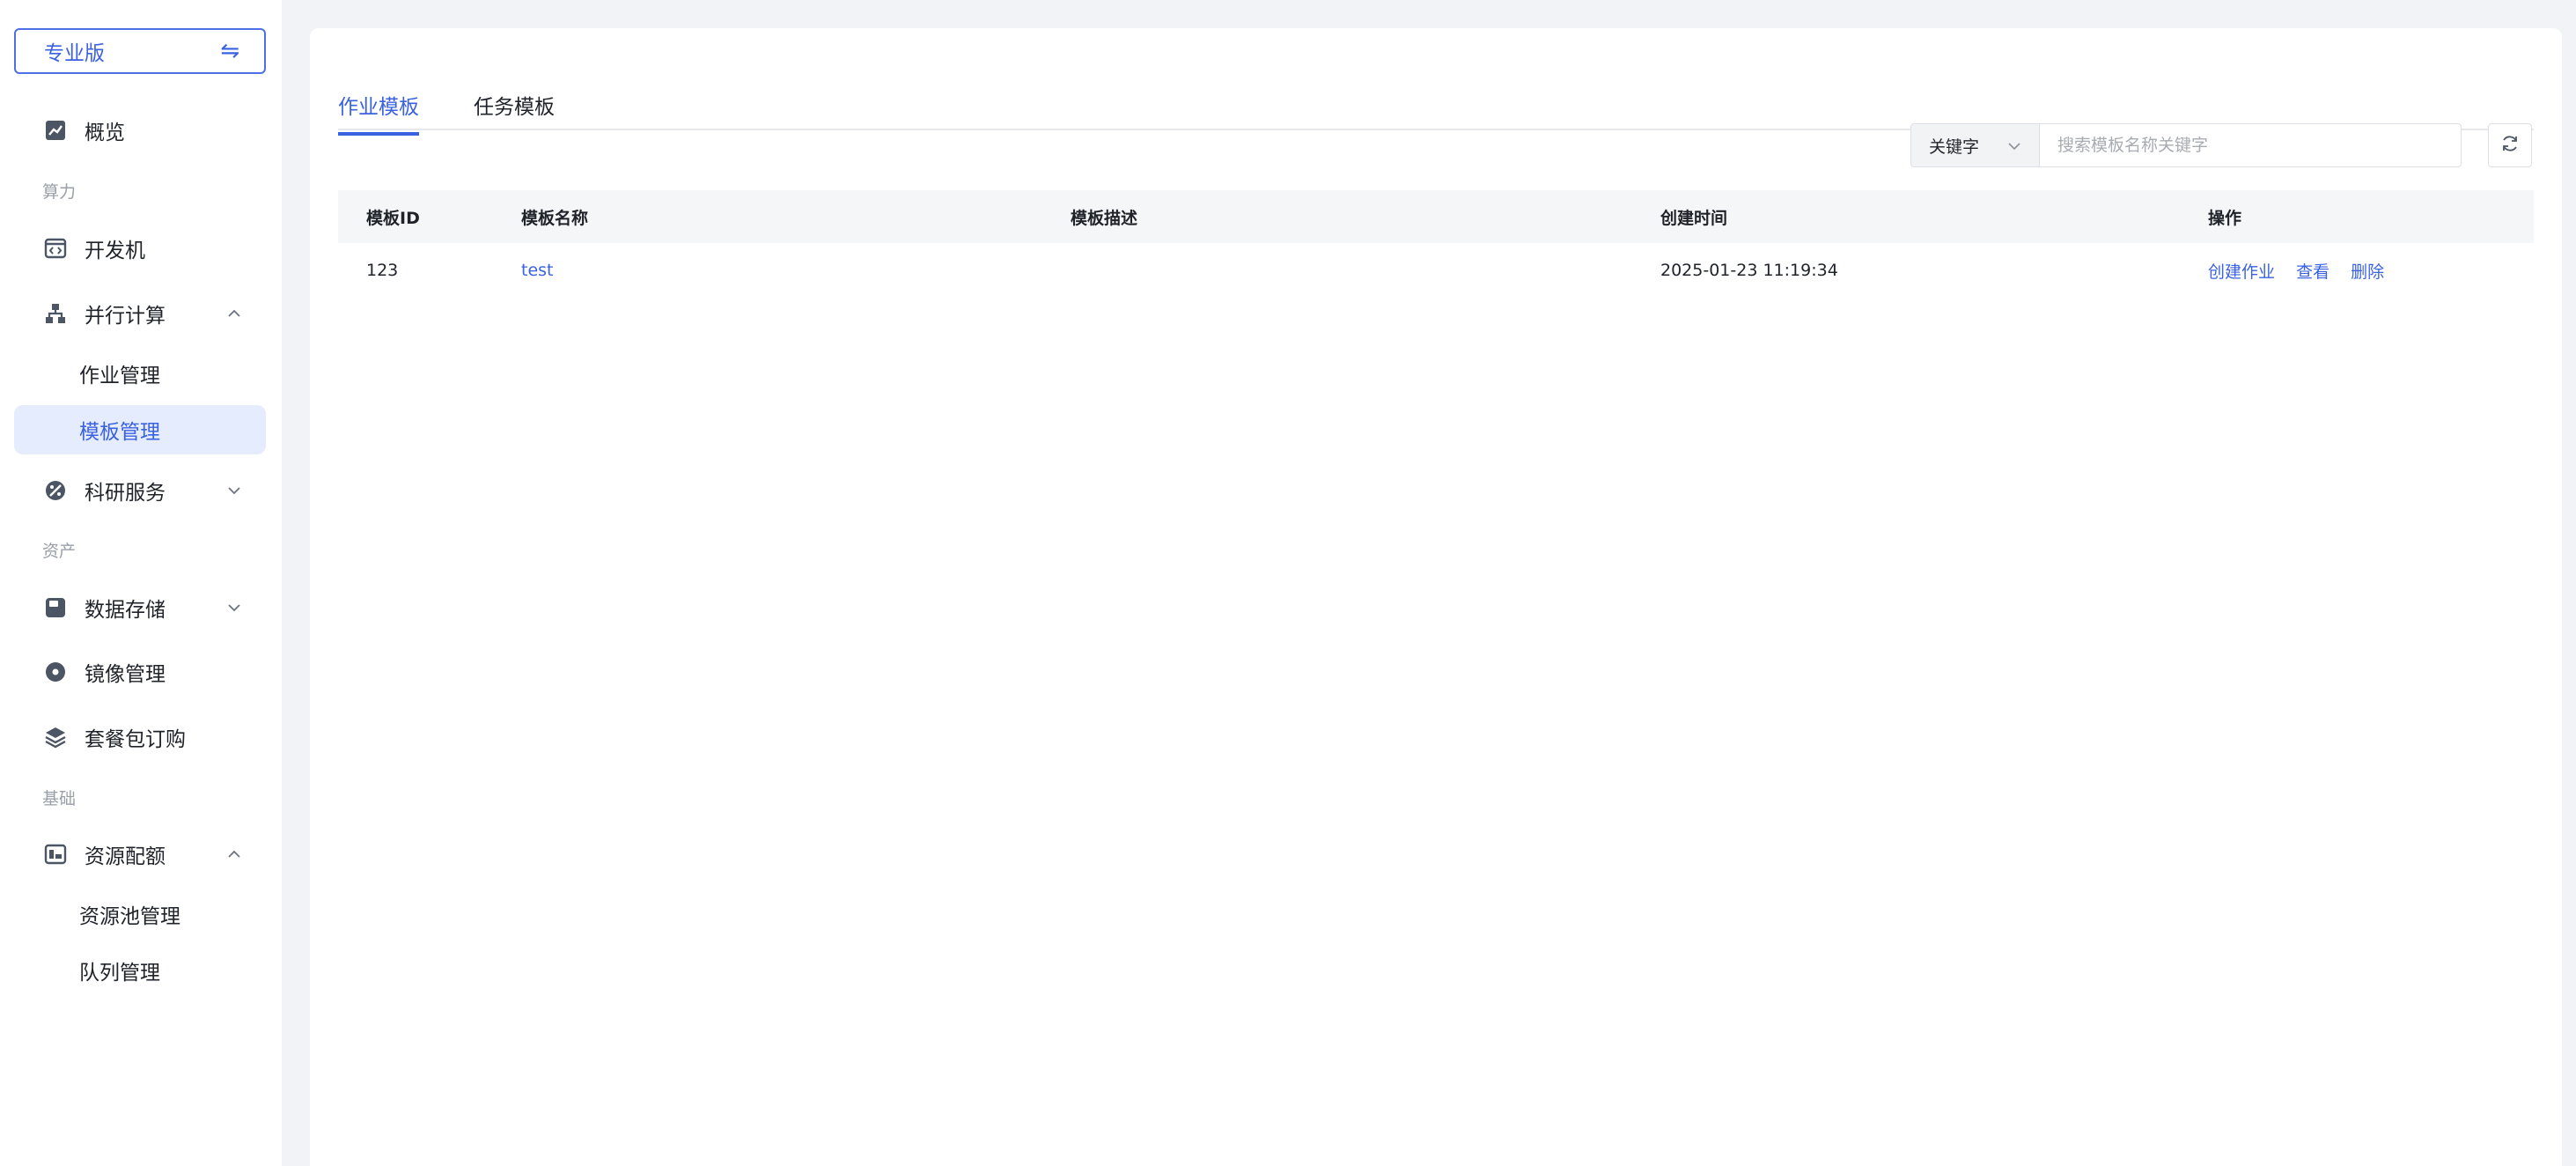 Image resolution: width=2576 pixels, height=1166 pixels. I want to click on disc-icon, so click(56, 672).